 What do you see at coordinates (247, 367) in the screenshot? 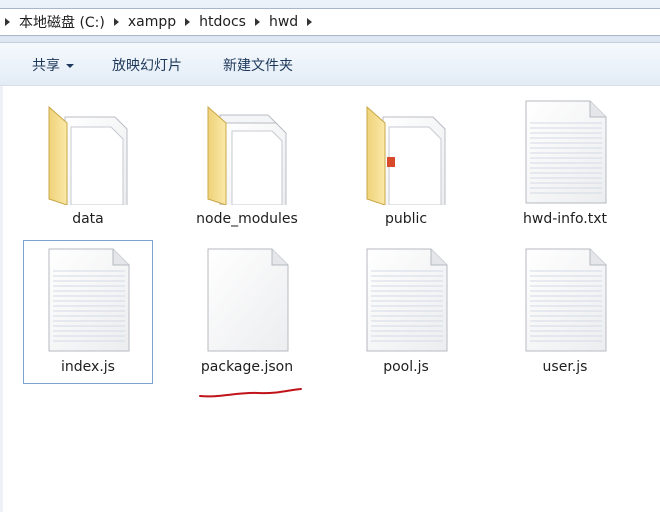
I see `file-name: package.json` at bounding box center [247, 367].